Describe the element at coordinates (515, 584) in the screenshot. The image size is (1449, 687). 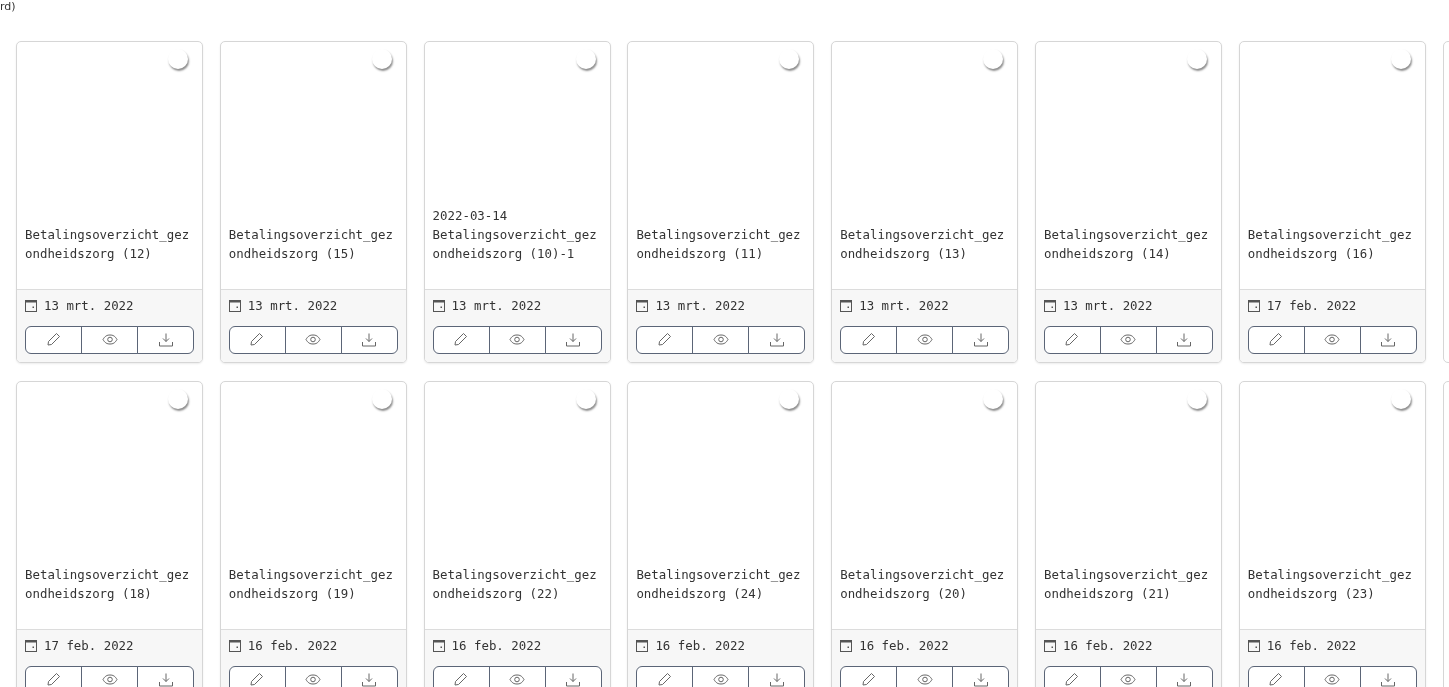
I see `document-title: Betalingsoverzicht_gezondheidszorg (22)` at that location.